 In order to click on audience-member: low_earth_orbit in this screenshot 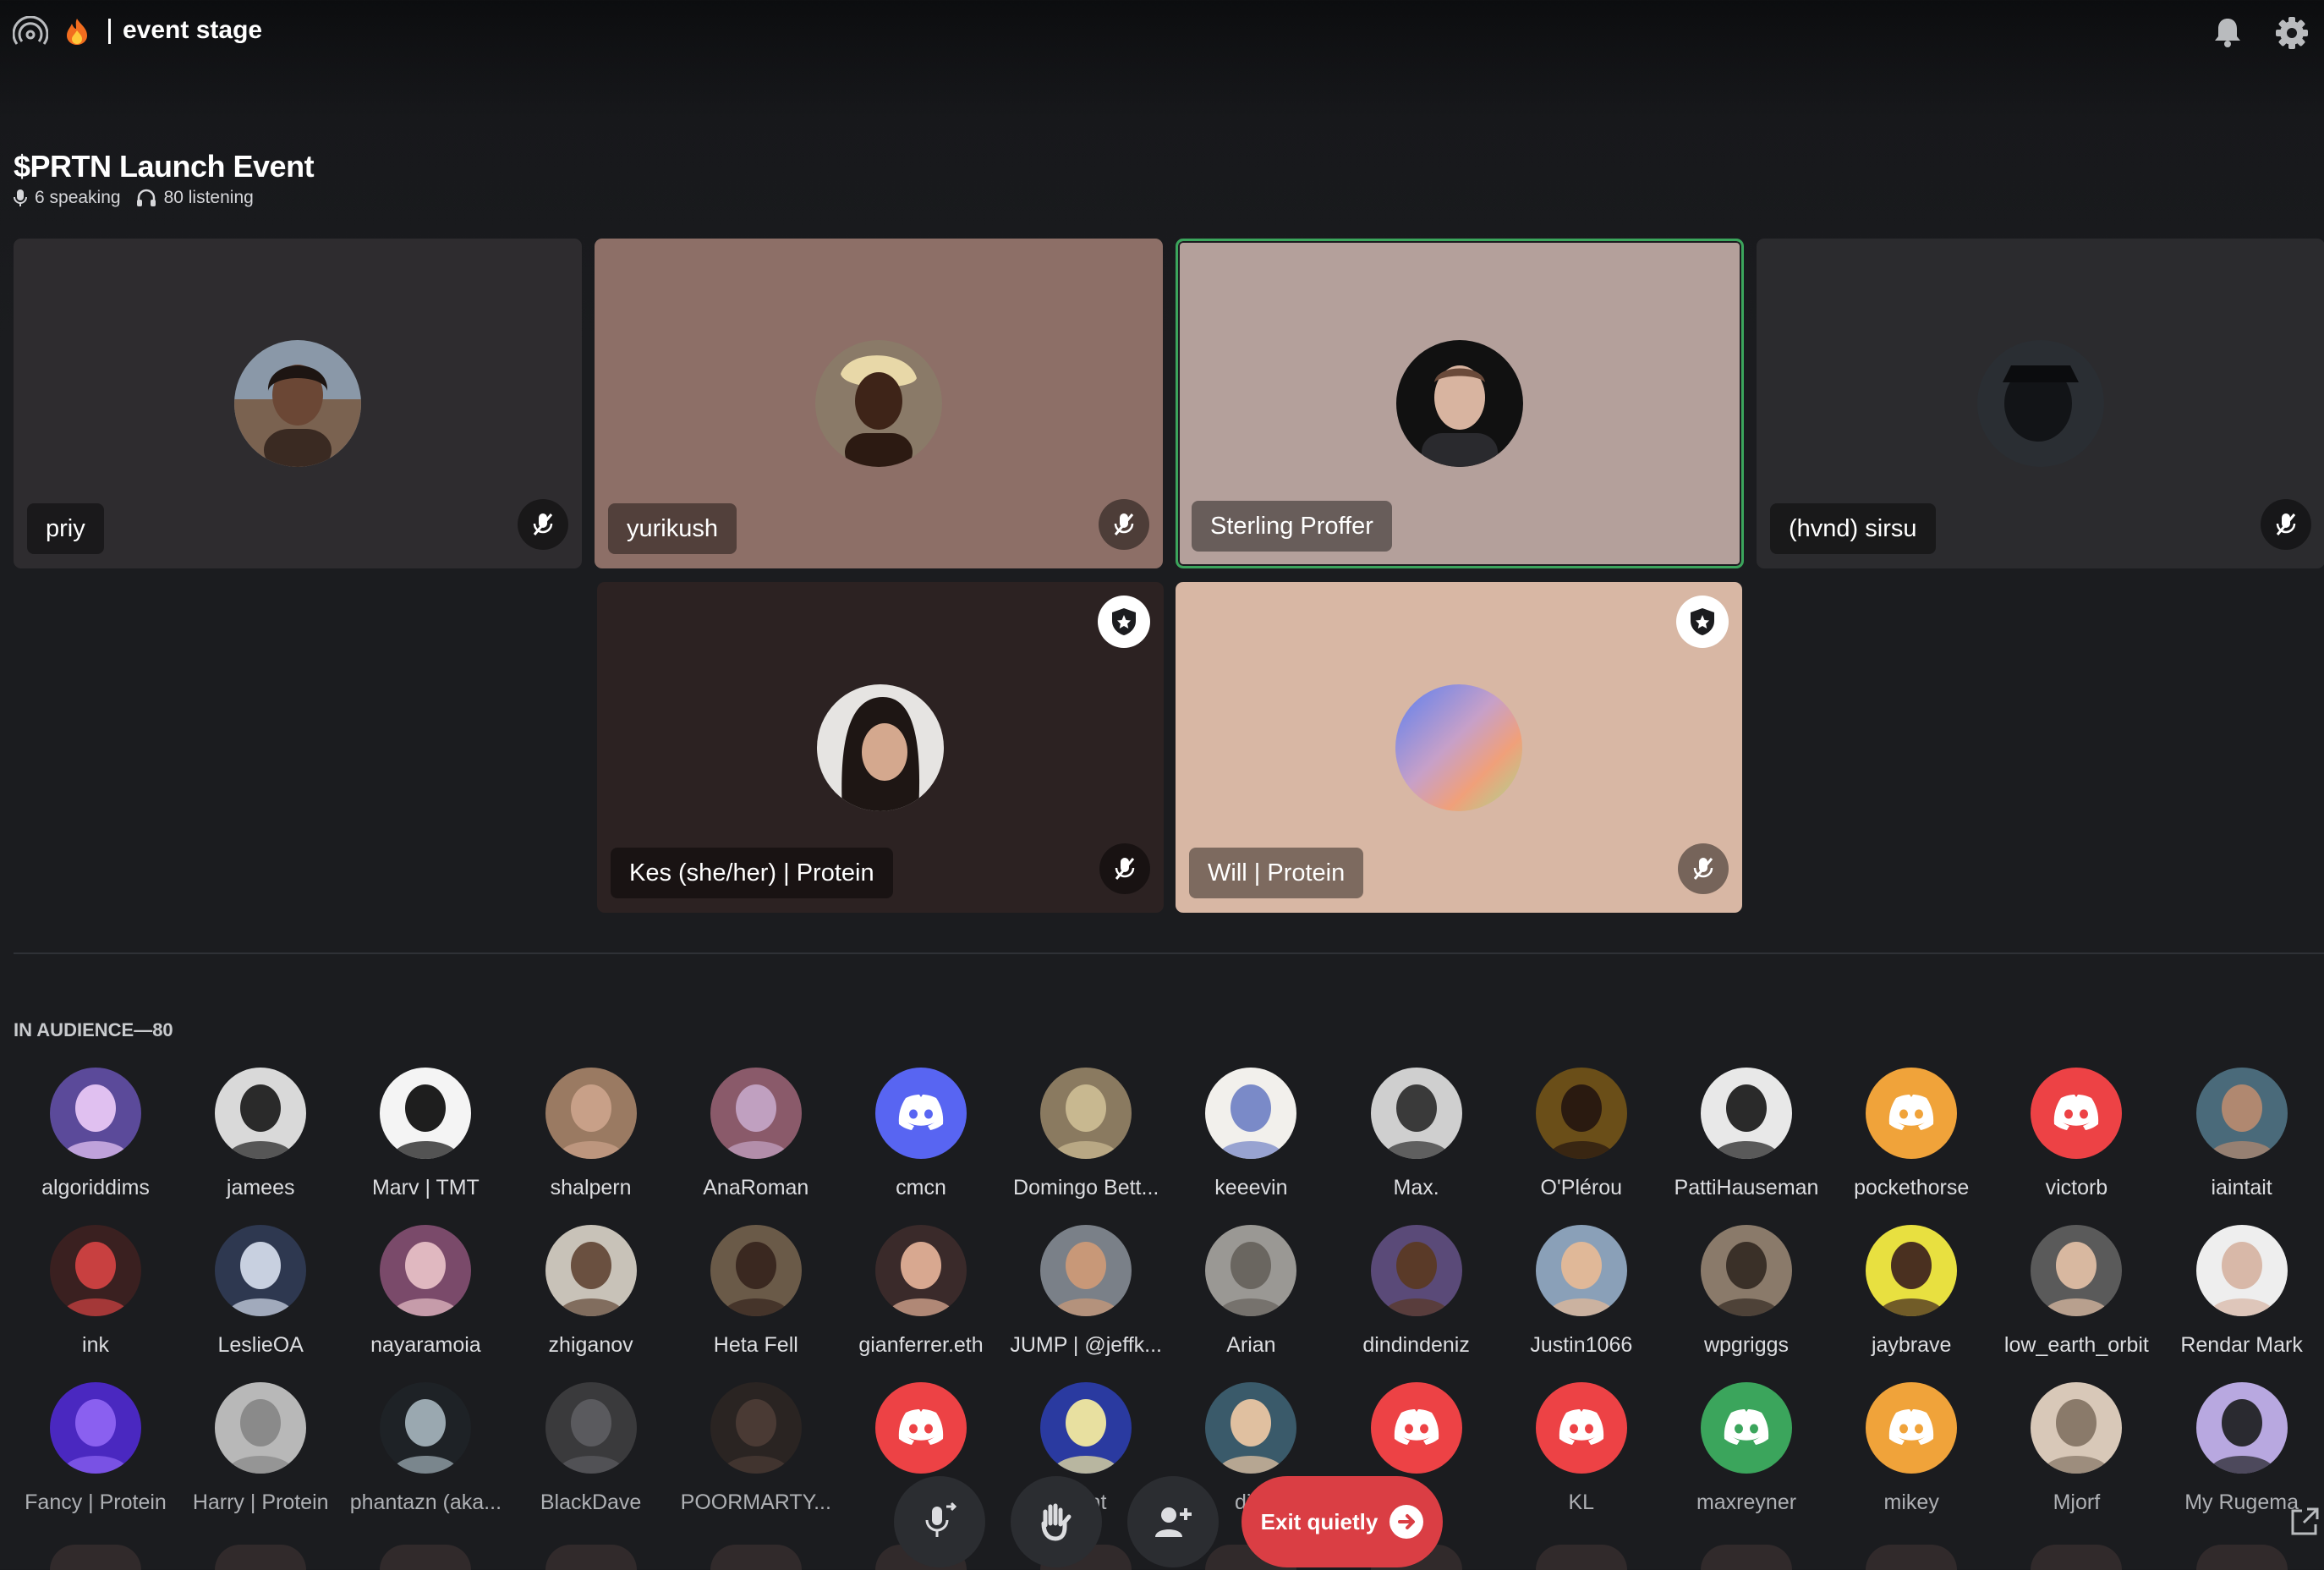, I will do `click(2076, 1291)`.